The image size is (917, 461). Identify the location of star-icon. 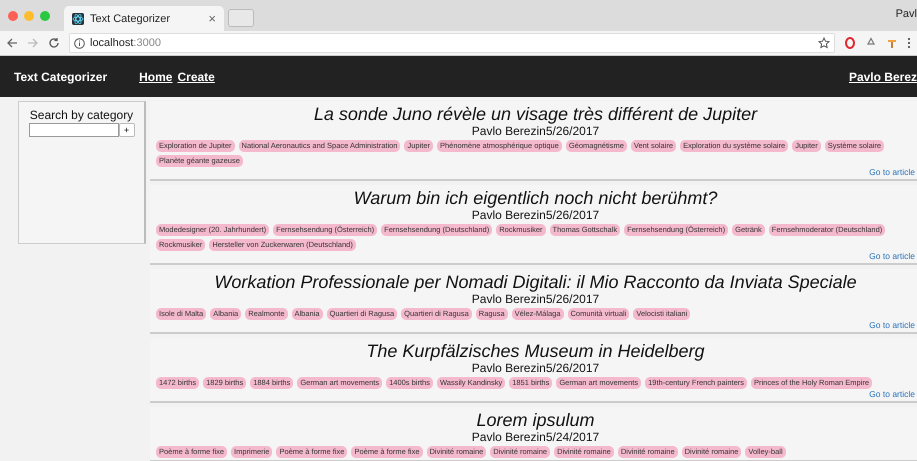
(824, 43).